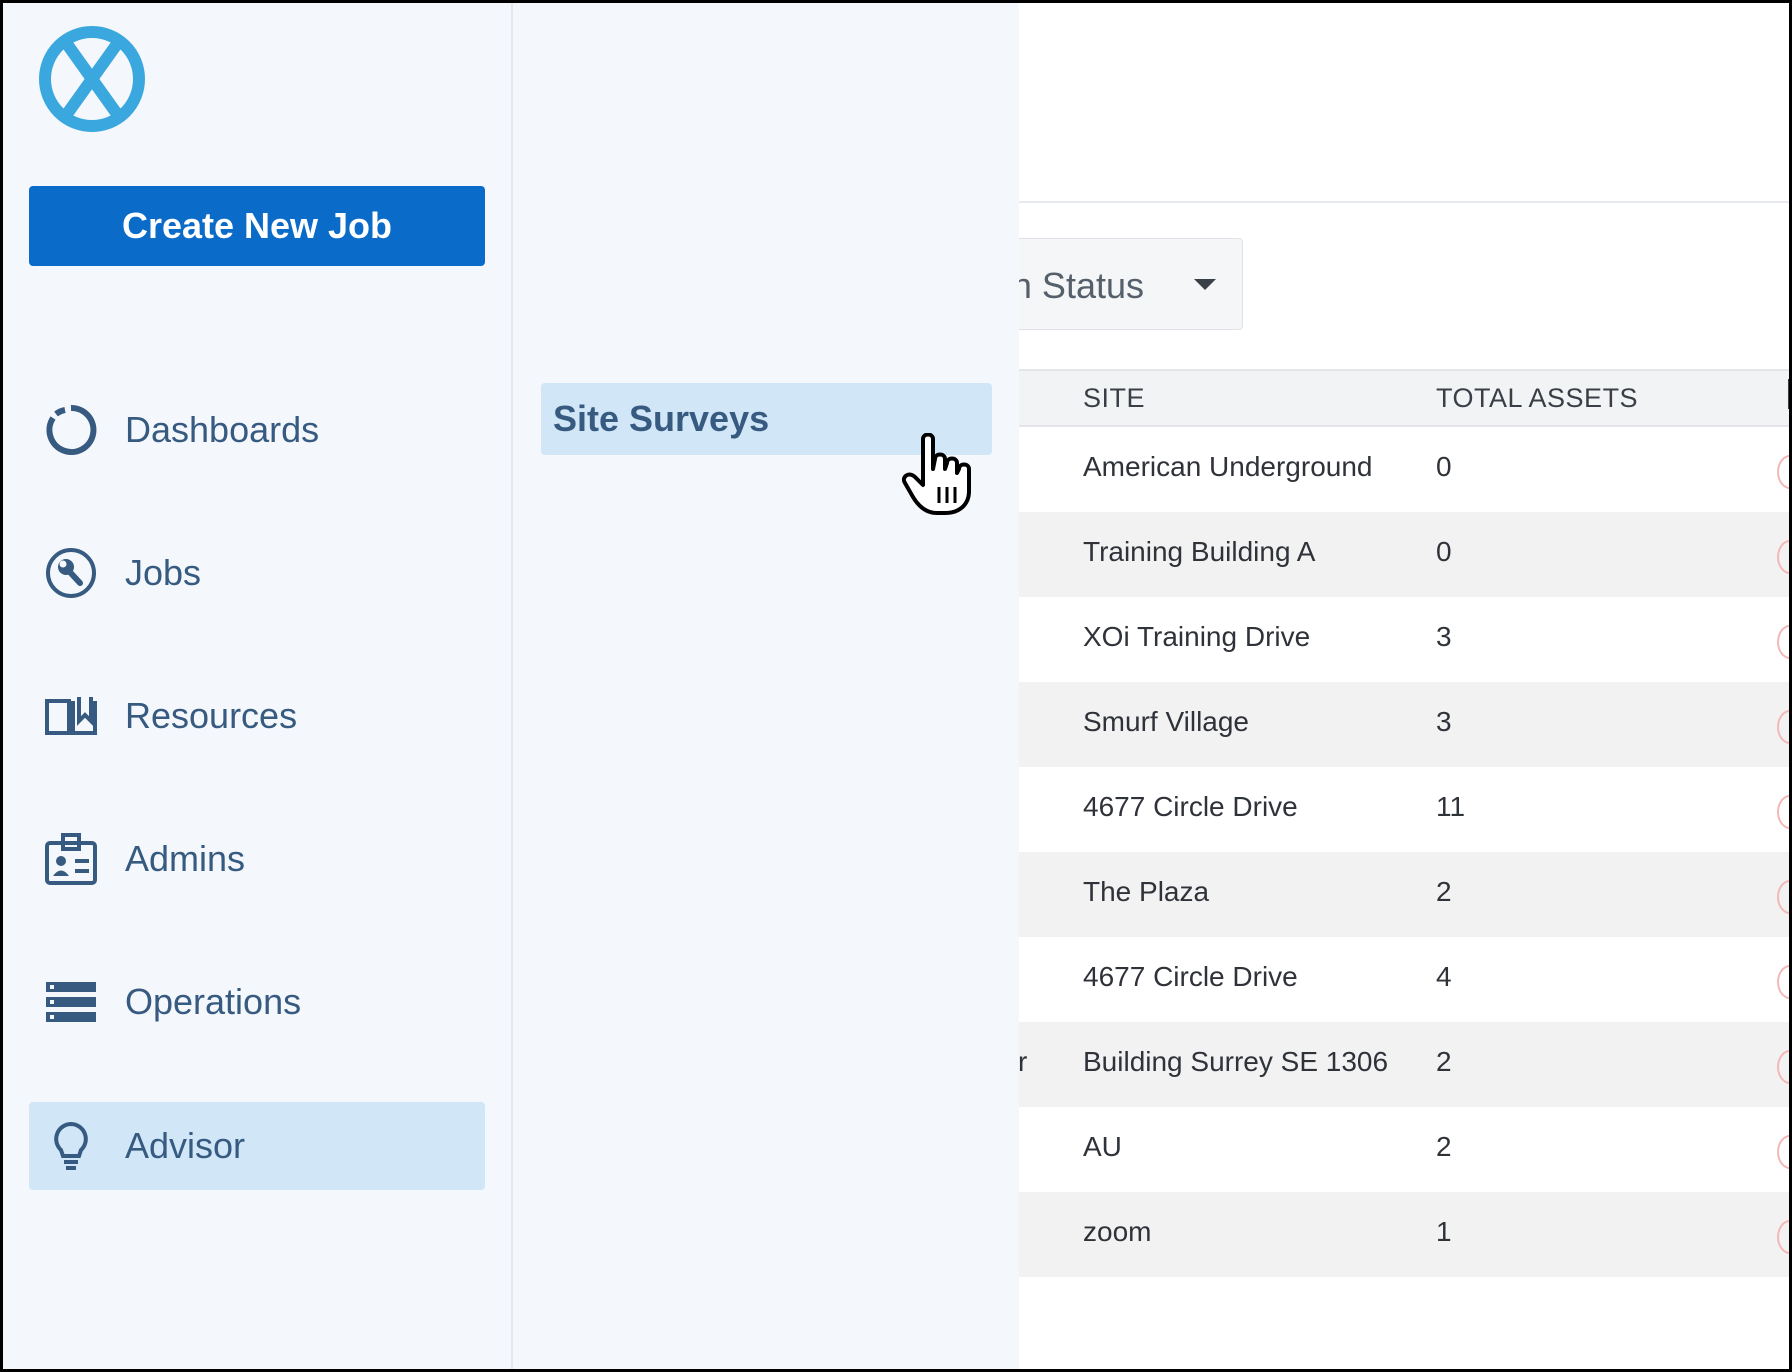 The height and width of the screenshot is (1372, 1792). Describe the element at coordinates (1444, 1231) in the screenshot. I see `cell-total-assets: 1` at that location.